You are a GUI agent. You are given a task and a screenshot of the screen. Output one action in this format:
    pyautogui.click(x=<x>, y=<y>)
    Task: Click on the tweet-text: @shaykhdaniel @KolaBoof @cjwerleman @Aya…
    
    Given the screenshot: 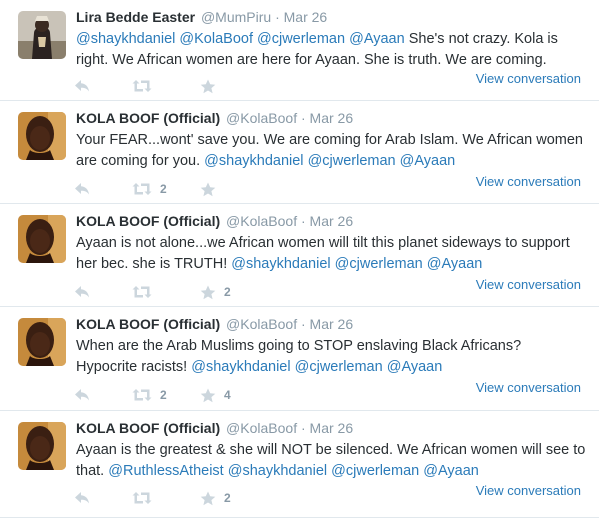 What is the action you would take?
    pyautogui.click(x=331, y=50)
    